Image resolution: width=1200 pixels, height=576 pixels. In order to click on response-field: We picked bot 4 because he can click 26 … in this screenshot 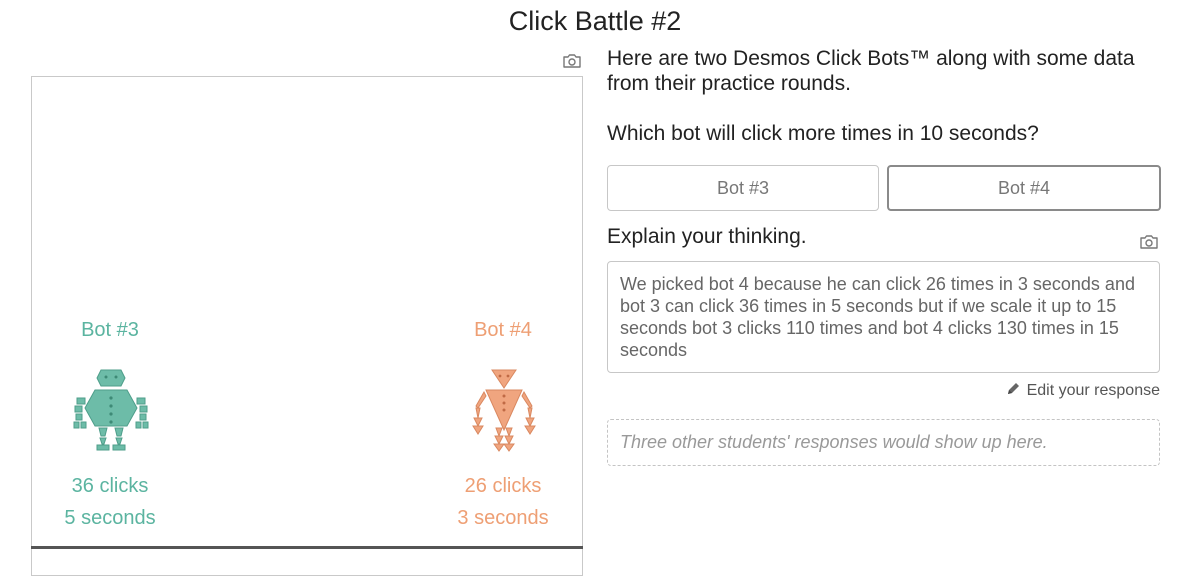, I will do `click(883, 317)`.